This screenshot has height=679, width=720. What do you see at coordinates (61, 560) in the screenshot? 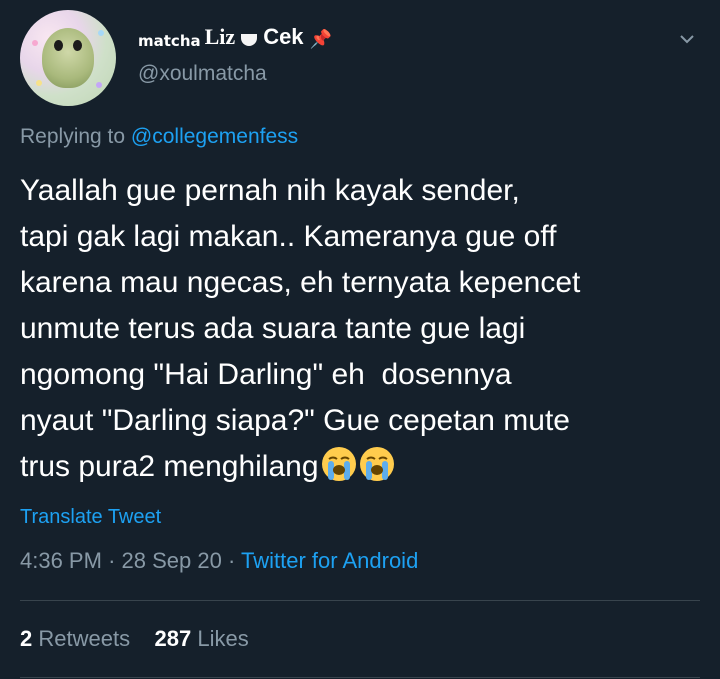
I see `tweet-time: 4:36 PM` at bounding box center [61, 560].